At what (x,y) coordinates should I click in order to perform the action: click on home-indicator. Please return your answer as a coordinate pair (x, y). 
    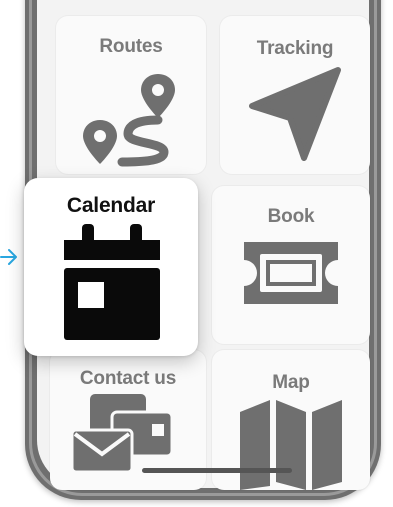
    Looking at the image, I should click on (217, 470).